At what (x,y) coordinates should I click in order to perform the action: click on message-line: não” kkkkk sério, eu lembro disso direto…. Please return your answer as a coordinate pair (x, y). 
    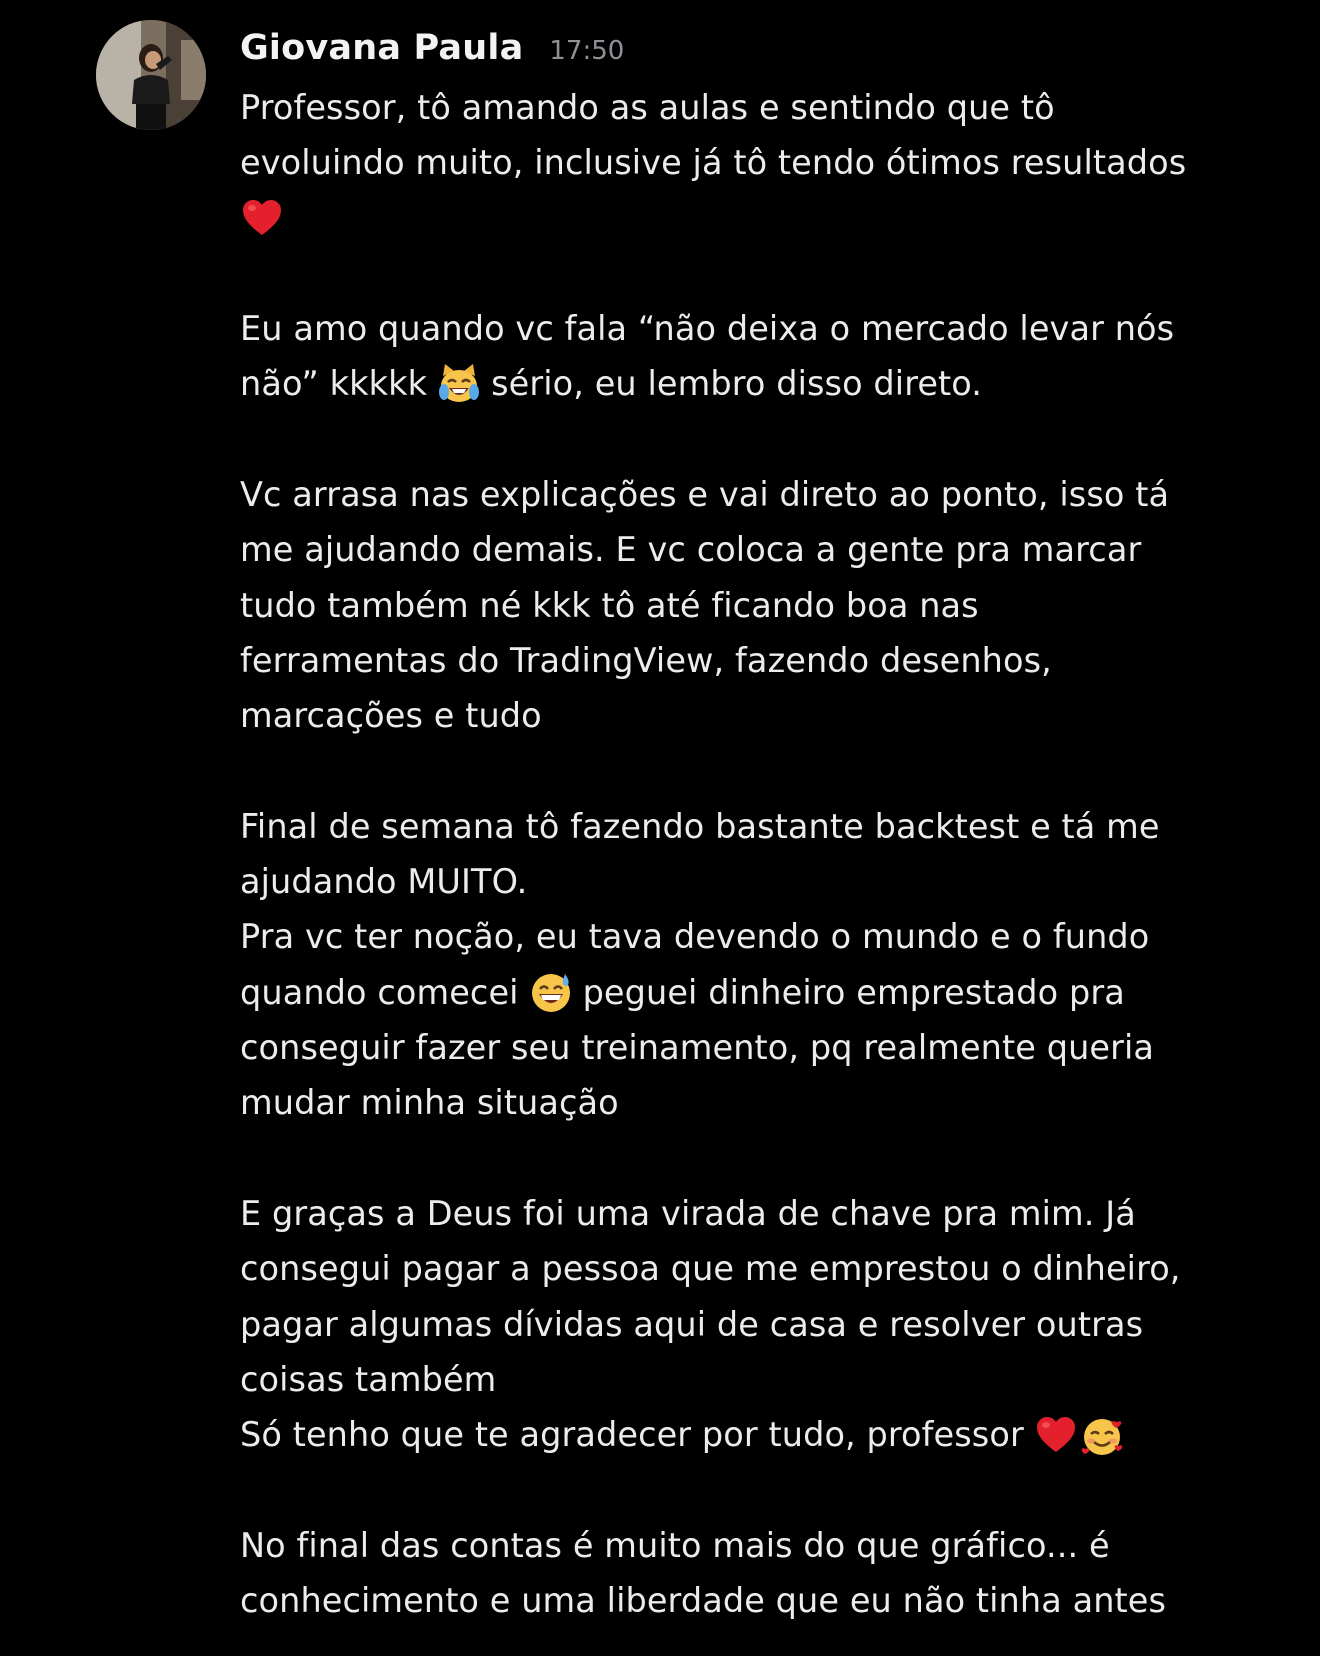
    Looking at the image, I should click on (760, 383).